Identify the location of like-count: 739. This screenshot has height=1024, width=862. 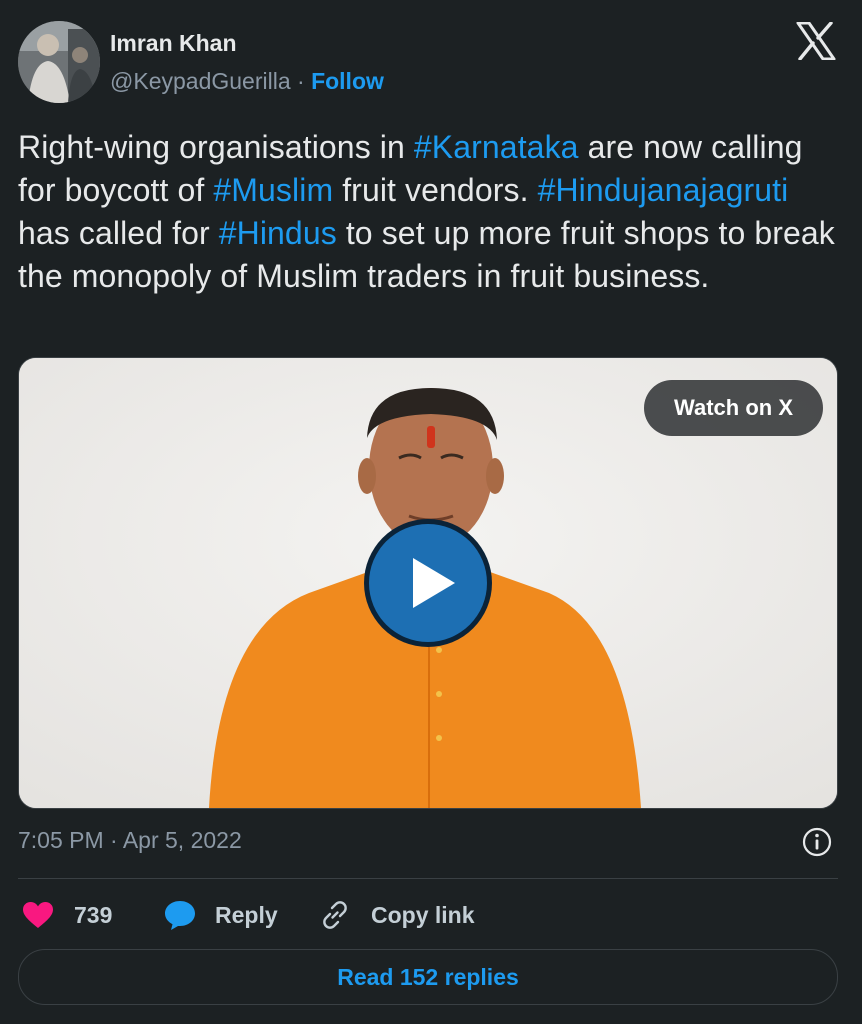
(93, 914).